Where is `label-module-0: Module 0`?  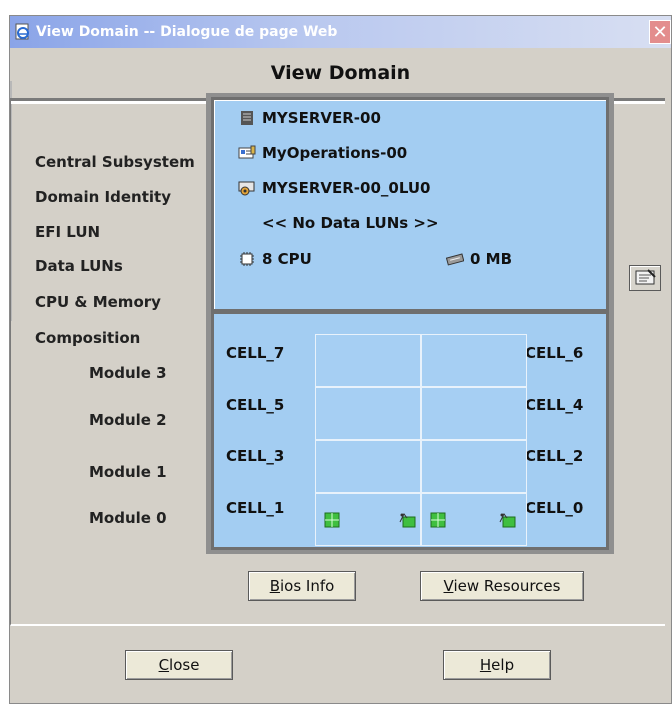 label-module-0: Module 0 is located at coordinates (128, 518).